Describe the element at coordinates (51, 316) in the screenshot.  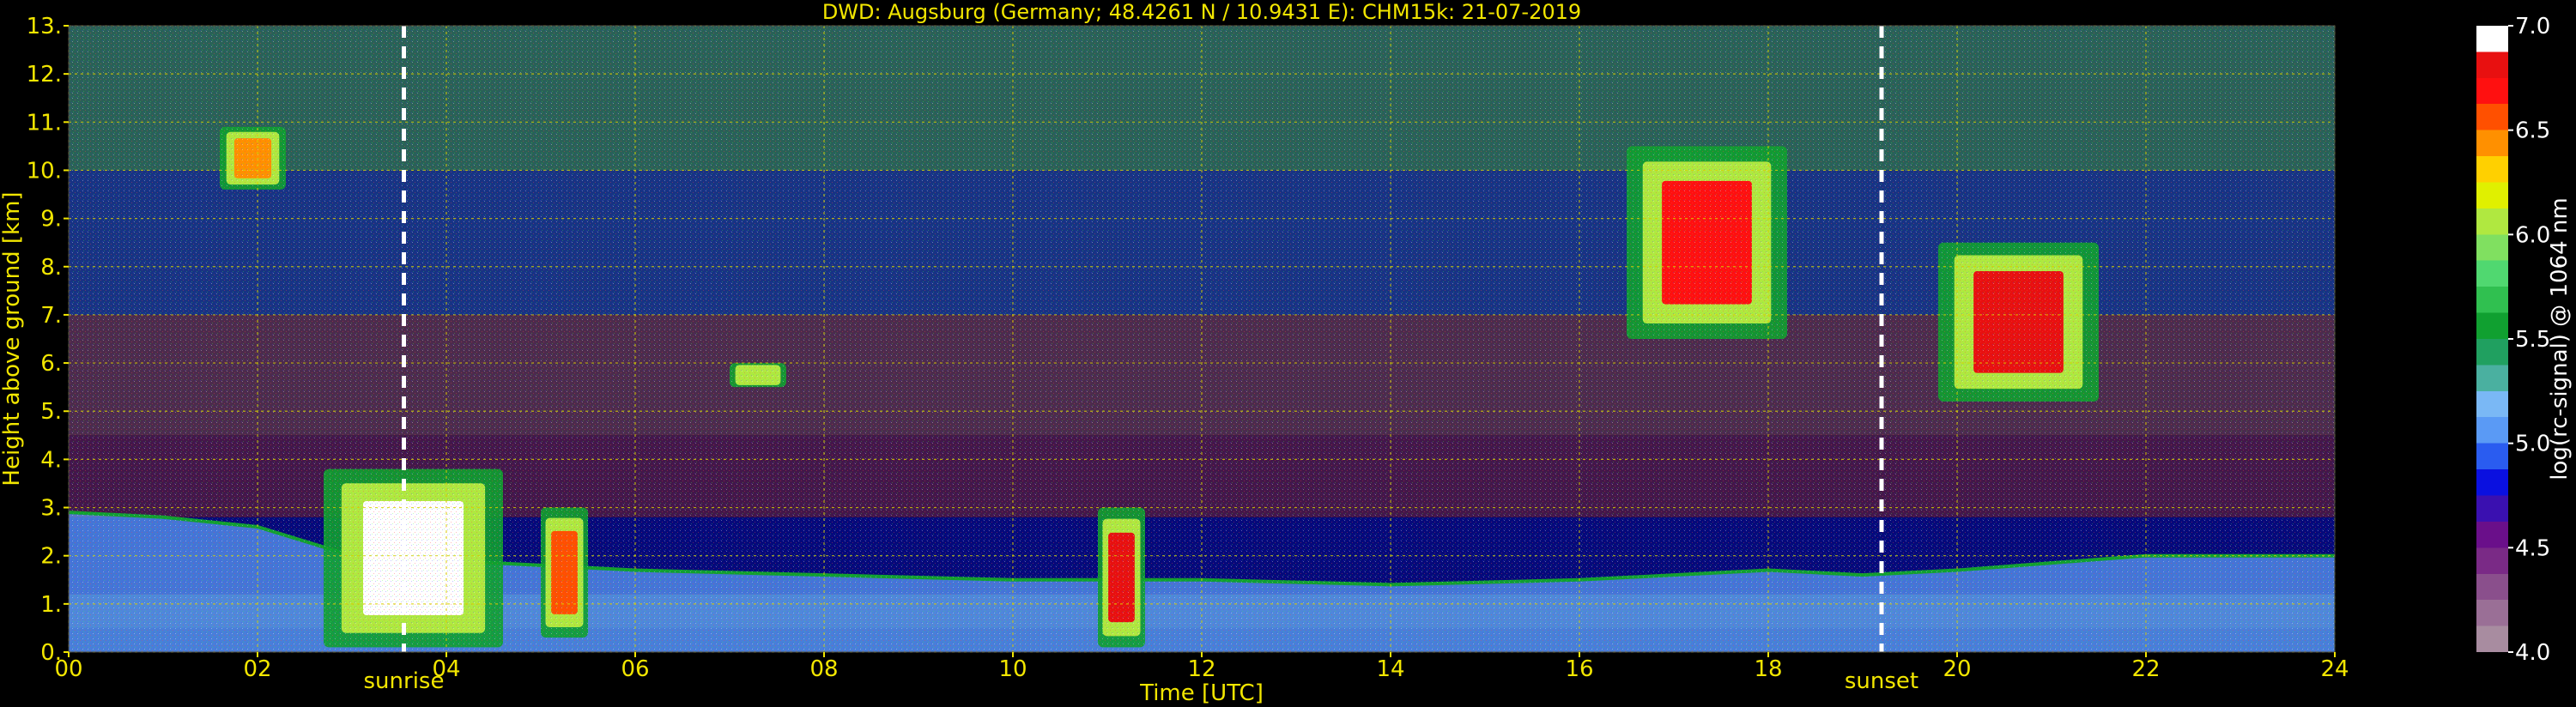
I see `y-tick-label: 7.` at that location.